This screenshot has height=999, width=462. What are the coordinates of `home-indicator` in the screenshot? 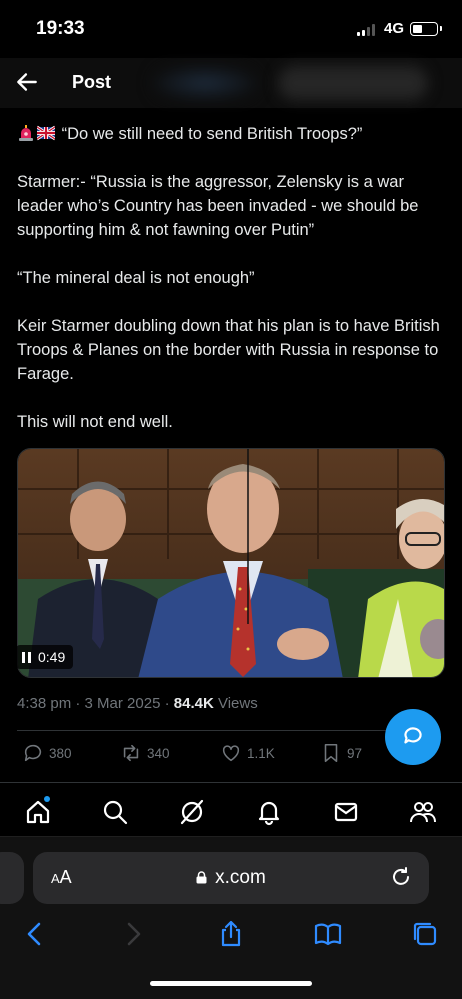 It's located at (231, 983).